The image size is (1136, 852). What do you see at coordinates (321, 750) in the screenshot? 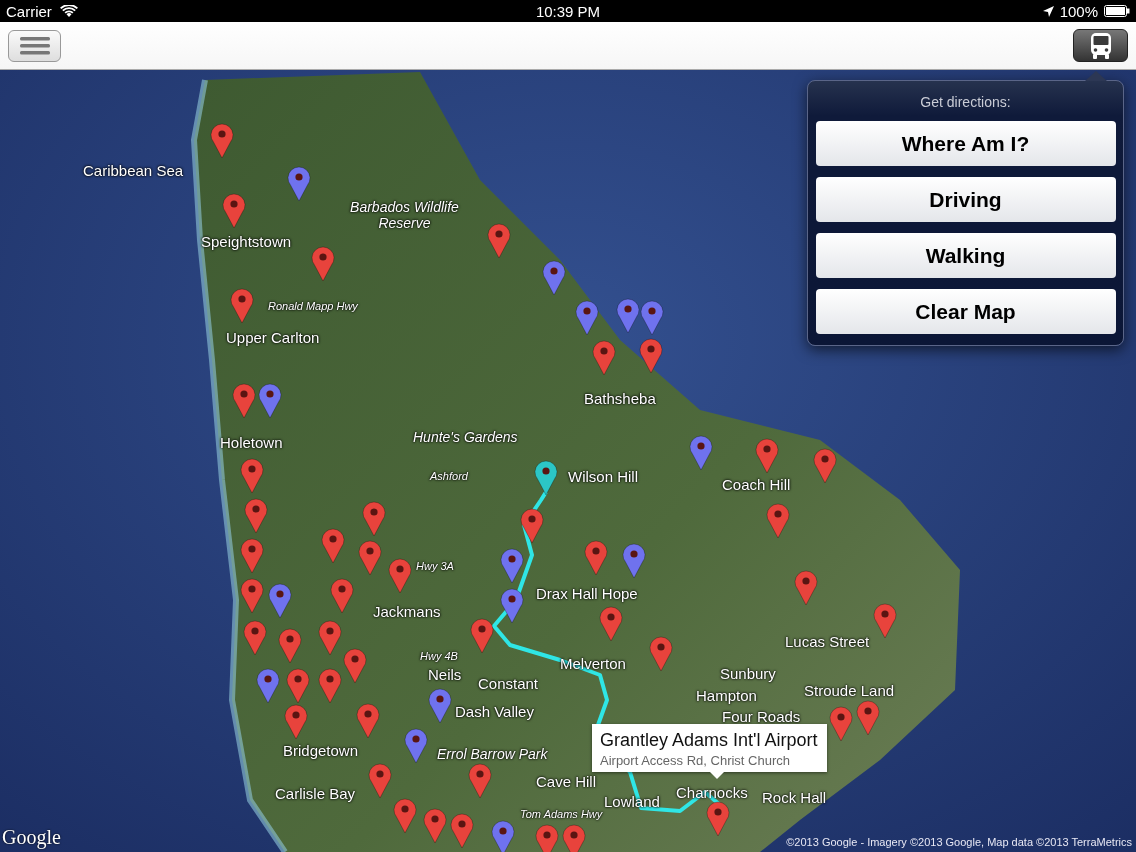
I see `place-label: Bridgetown` at bounding box center [321, 750].